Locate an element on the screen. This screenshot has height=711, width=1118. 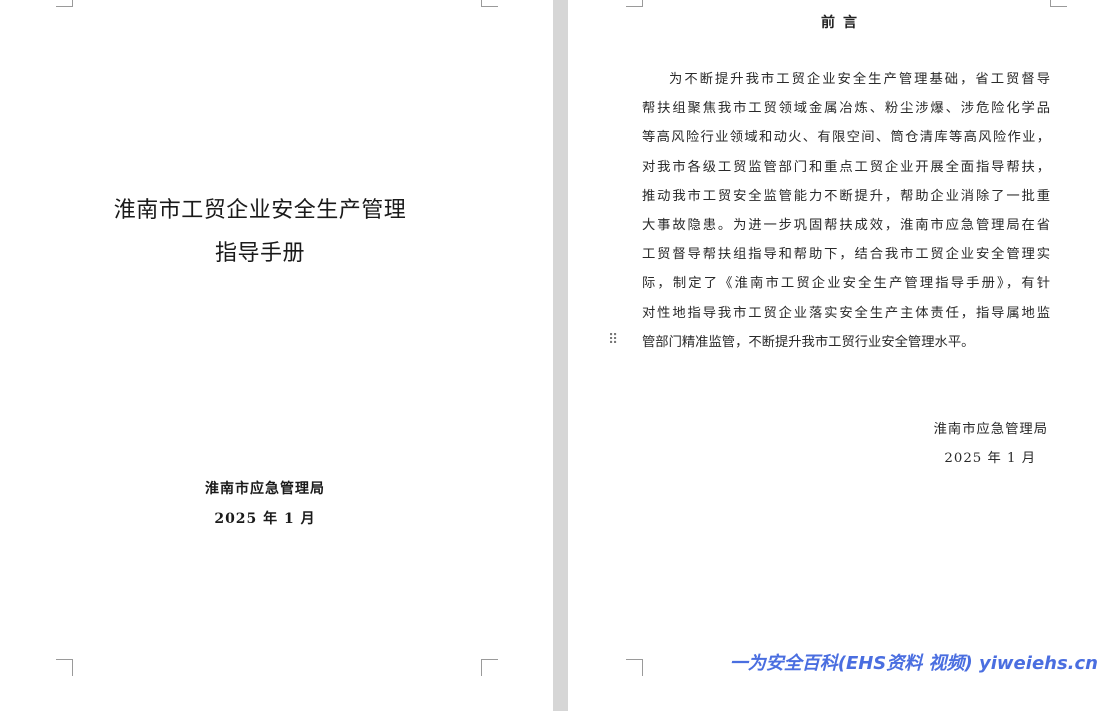
cover-title-line-2: 指导手册 is located at coordinates (259, 253).